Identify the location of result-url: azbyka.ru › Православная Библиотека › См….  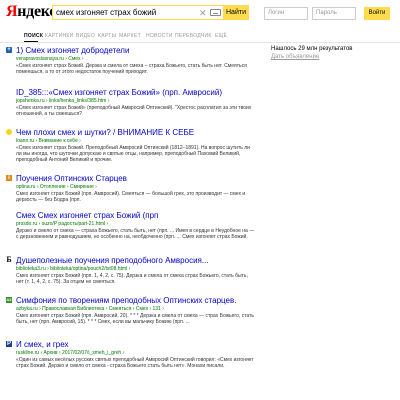
(90, 309).